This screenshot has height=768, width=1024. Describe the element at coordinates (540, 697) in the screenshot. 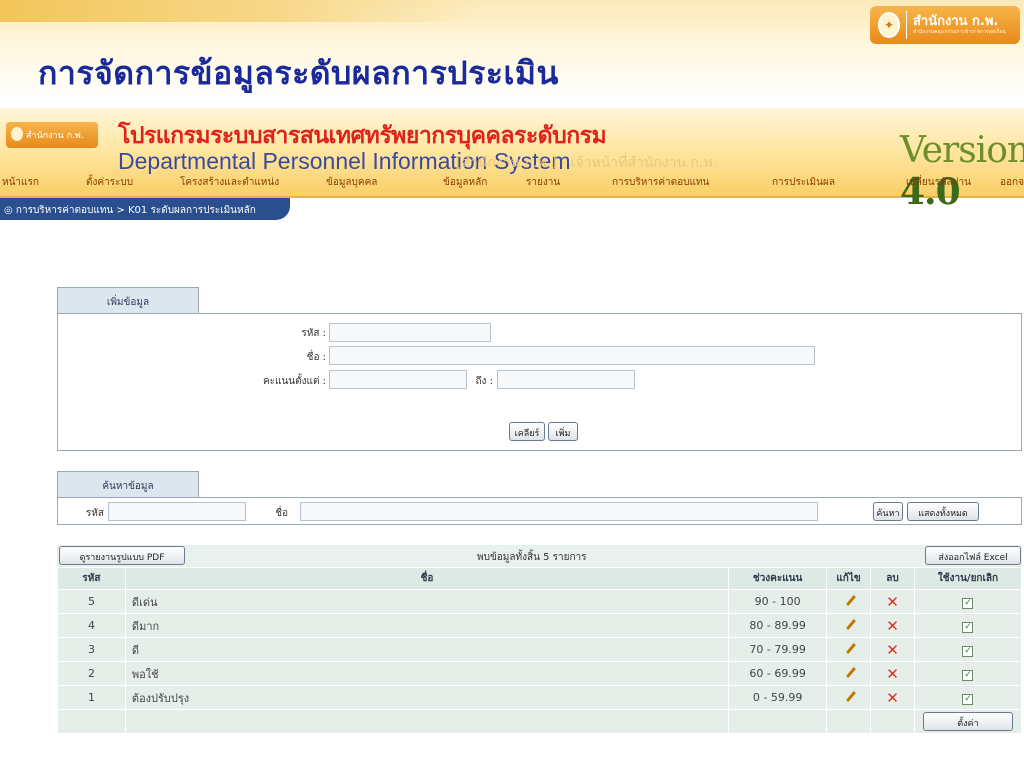

I see `table-row: 1 ต้องปรับปรุง 0 - 59.99 ✕ ✓` at that location.